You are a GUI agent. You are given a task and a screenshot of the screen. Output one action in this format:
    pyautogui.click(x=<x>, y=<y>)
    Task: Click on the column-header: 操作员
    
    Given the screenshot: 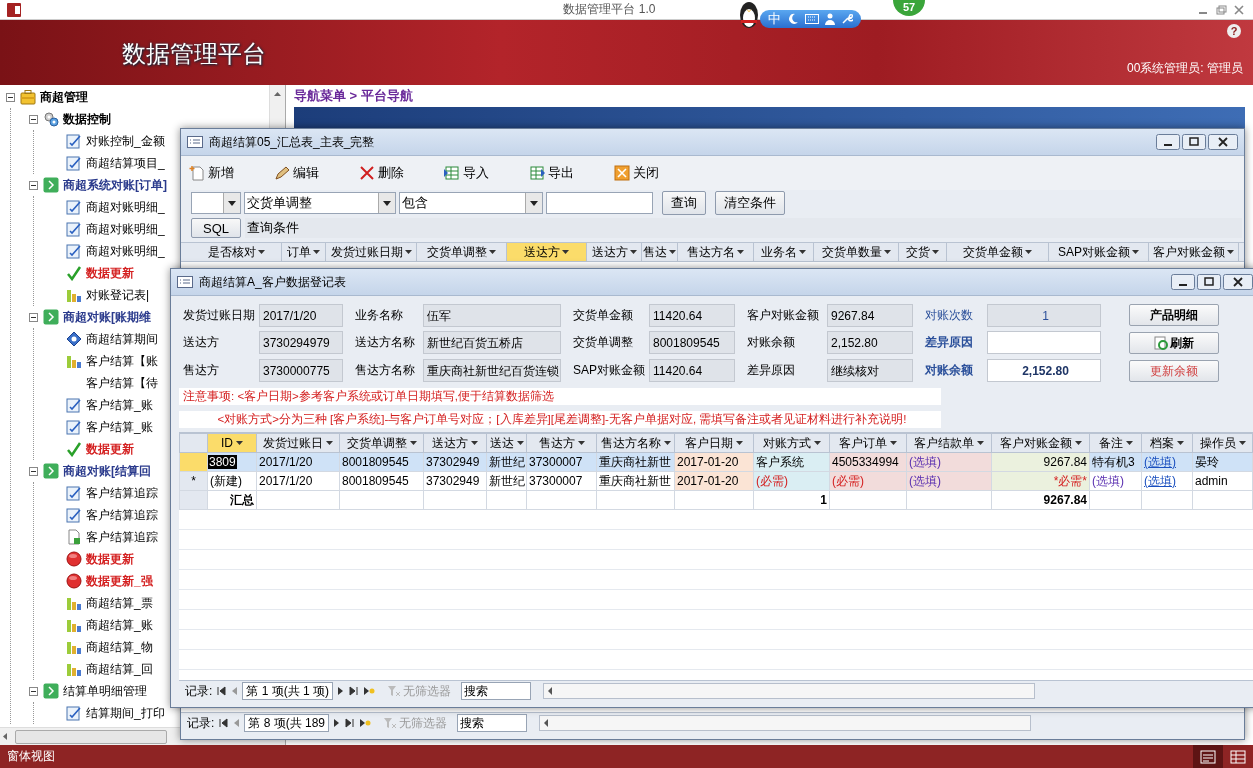 What is the action you would take?
    pyautogui.click(x=1222, y=443)
    